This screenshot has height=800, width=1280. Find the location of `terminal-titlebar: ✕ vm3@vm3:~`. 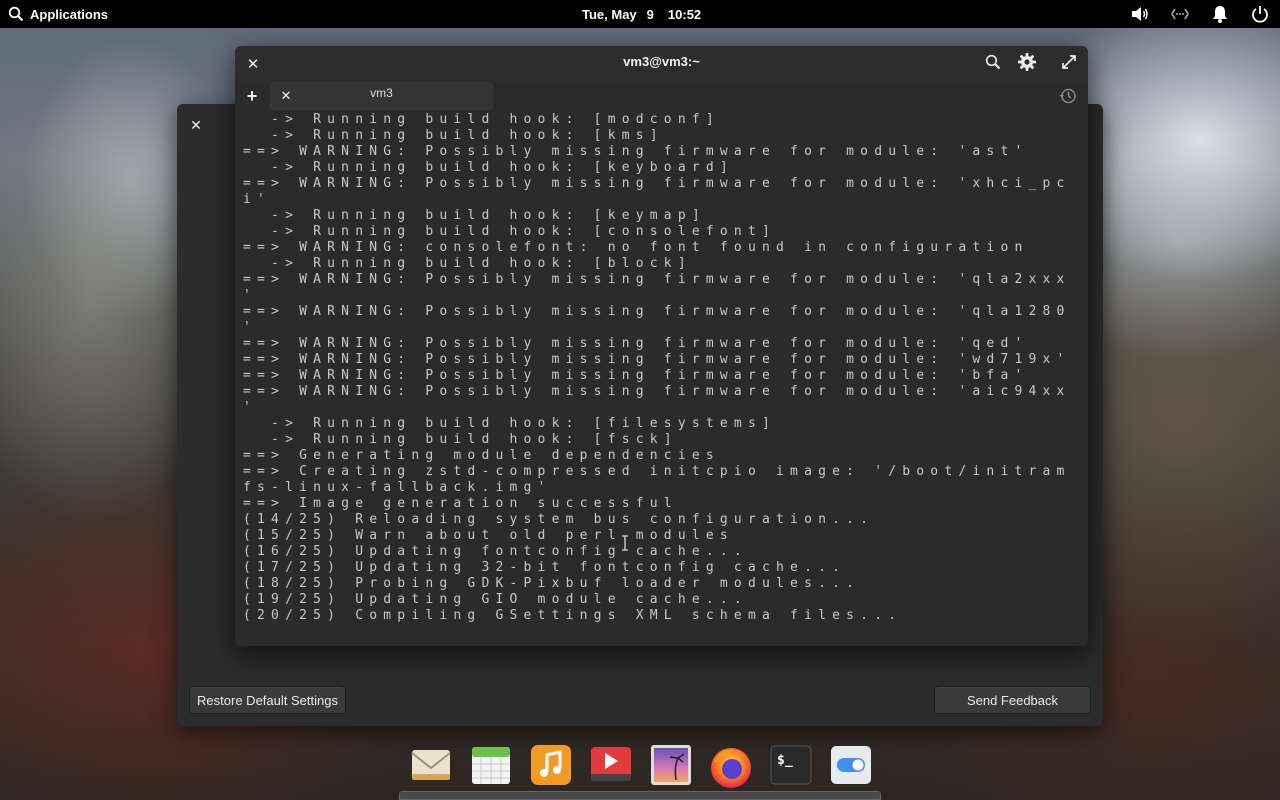

terminal-titlebar: ✕ vm3@vm3:~ is located at coordinates (661, 64).